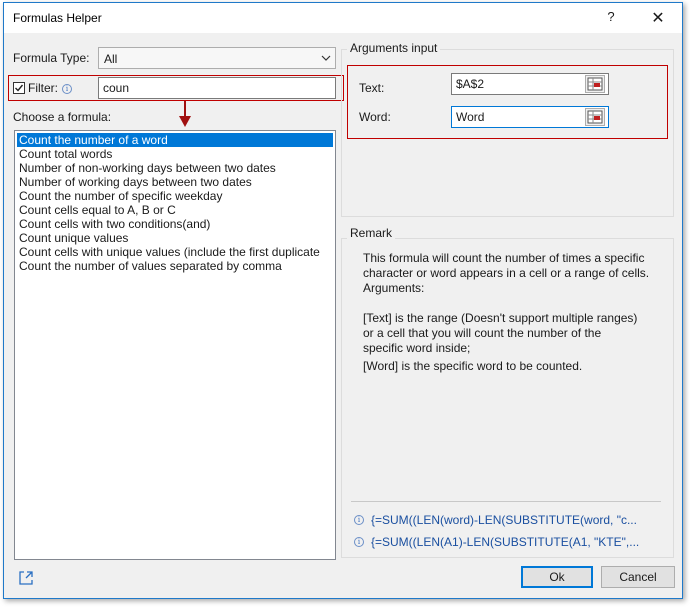 This screenshot has width=690, height=607. Describe the element at coordinates (470, 84) in the screenshot. I see `text-arg-value: $A$2` at that location.